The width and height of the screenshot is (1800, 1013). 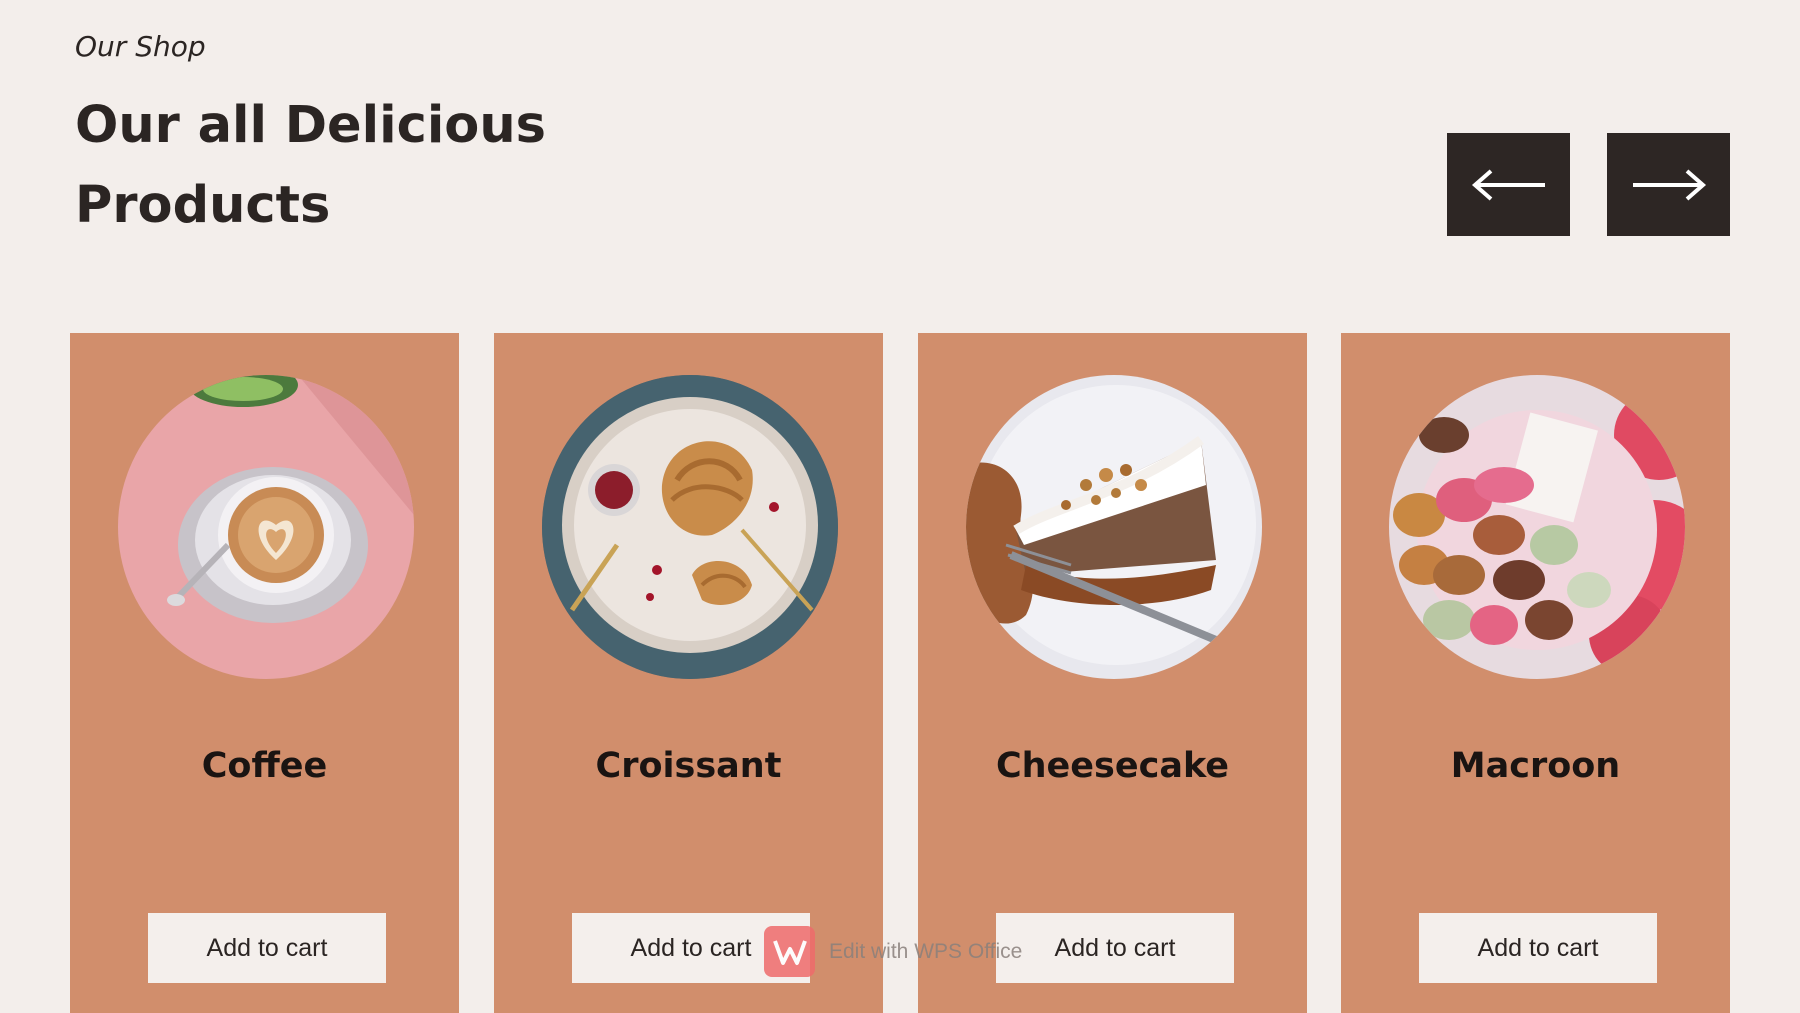 I want to click on page-title: Our all Delicious Products, so click(x=355, y=166).